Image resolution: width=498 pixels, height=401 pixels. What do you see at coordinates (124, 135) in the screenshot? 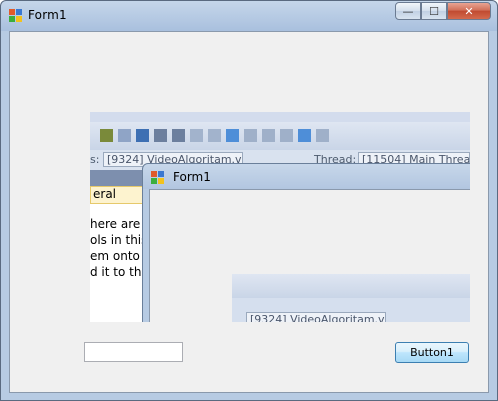
I see `captured-font-icon` at bounding box center [124, 135].